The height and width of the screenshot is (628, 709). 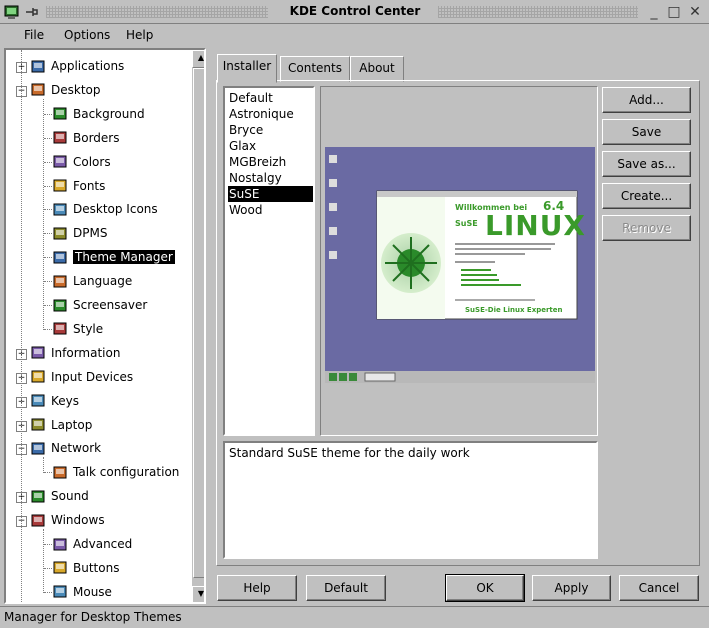 I want to click on status-text: Manager for Desktop Themes, so click(x=93, y=617).